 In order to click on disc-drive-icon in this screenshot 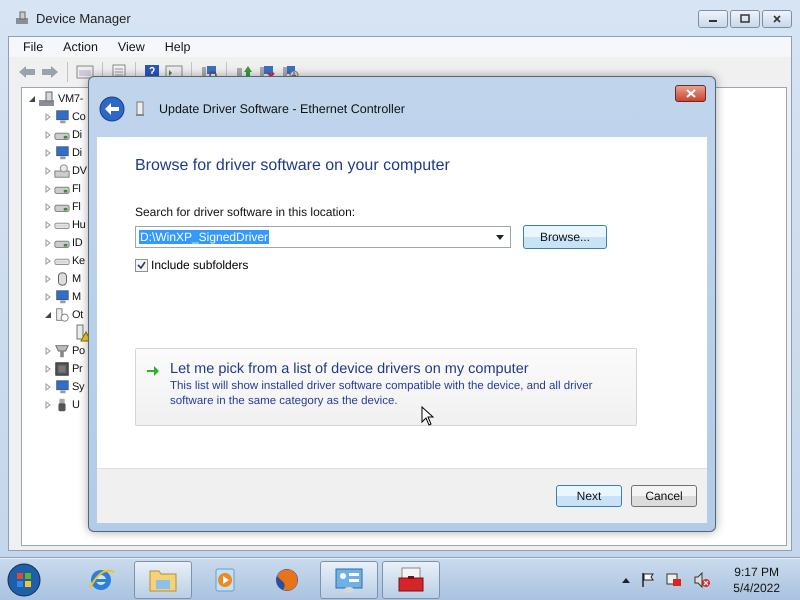, I will do `click(62, 171)`.